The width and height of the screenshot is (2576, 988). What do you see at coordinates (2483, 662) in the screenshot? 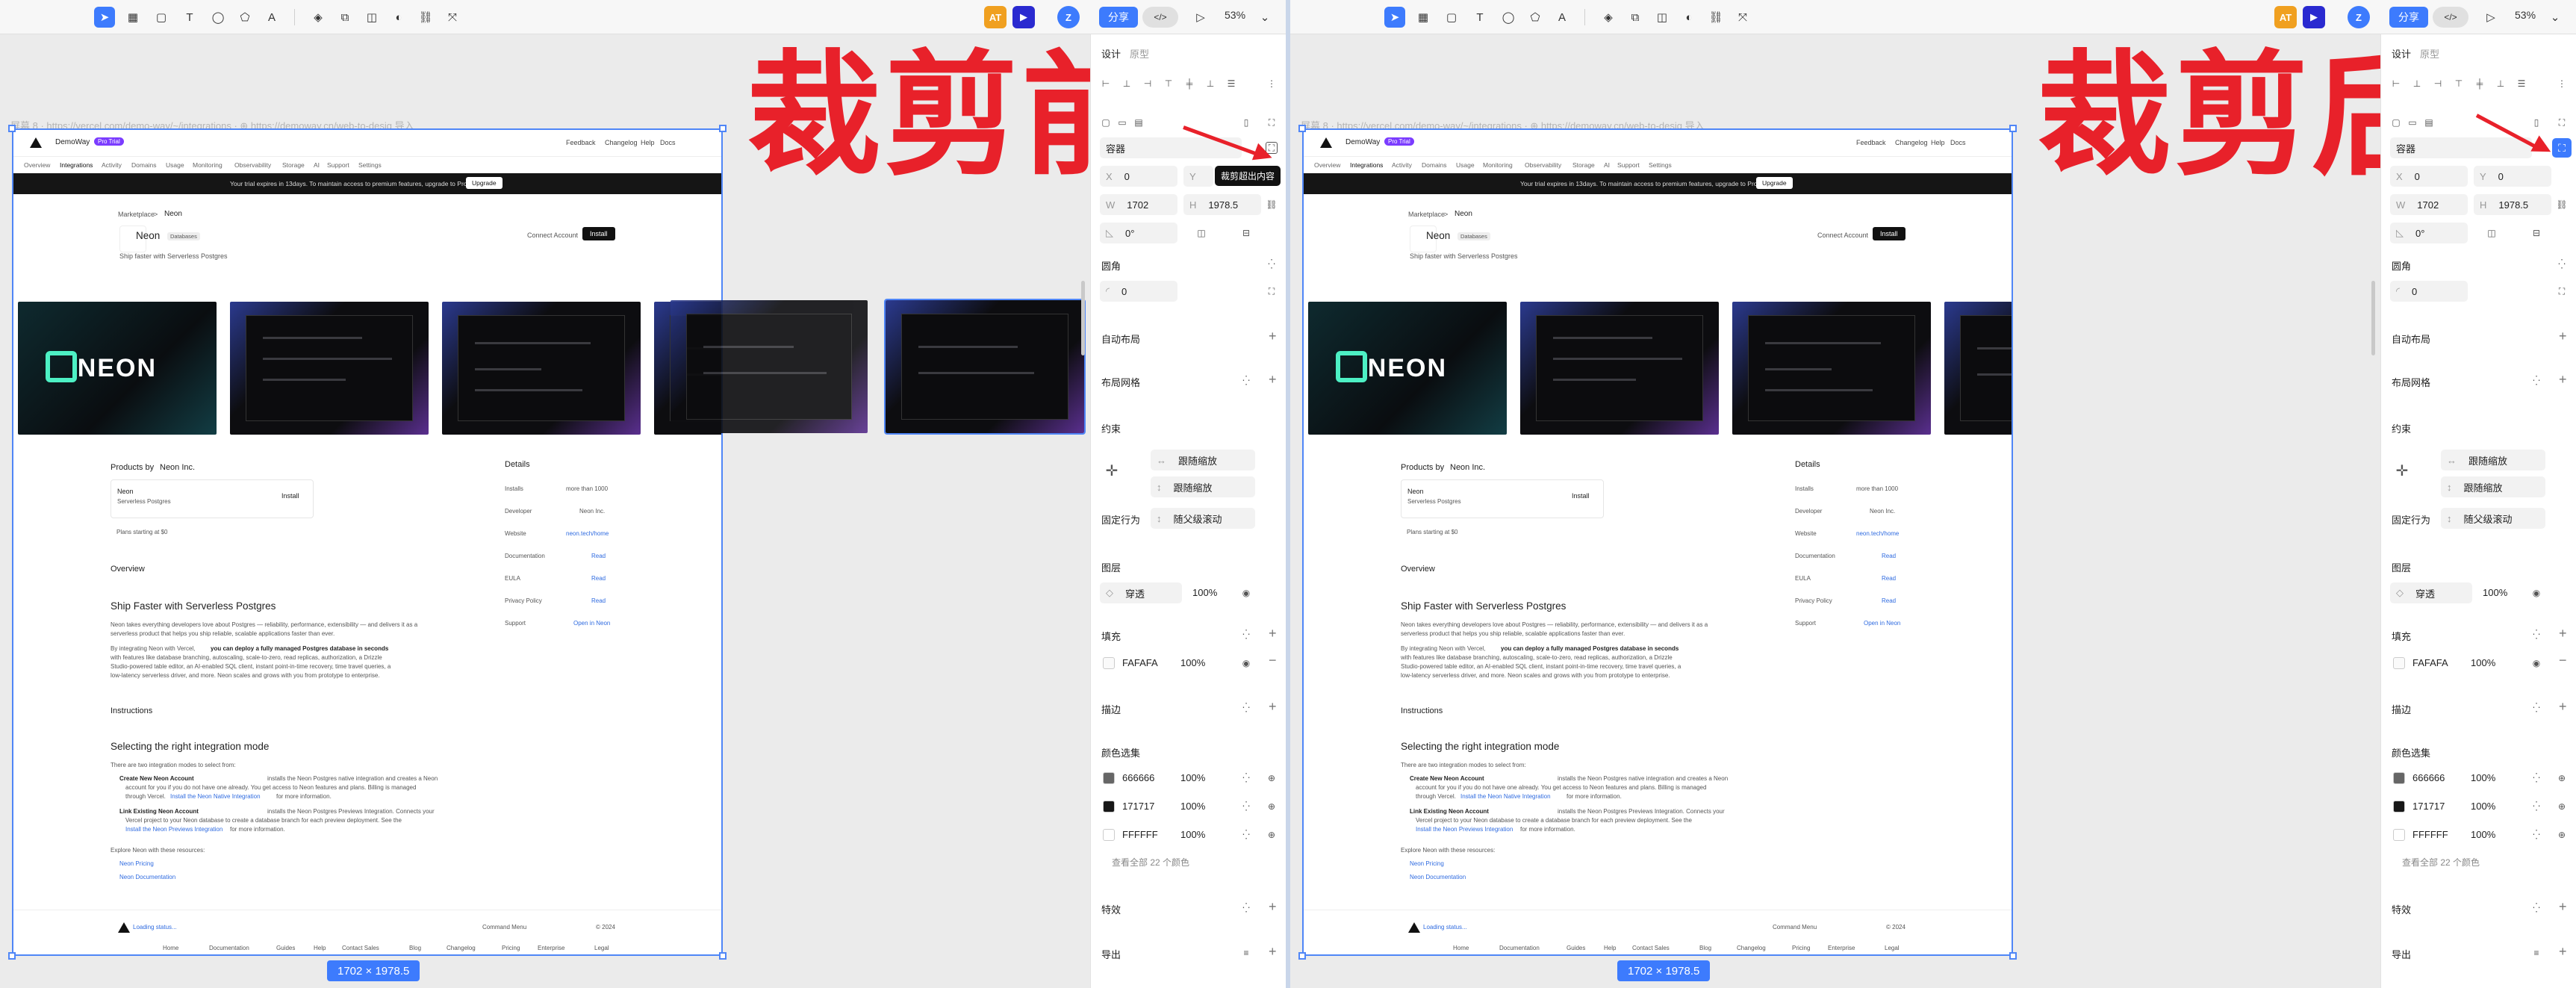
I see `fill-opacity: 100%` at bounding box center [2483, 662].